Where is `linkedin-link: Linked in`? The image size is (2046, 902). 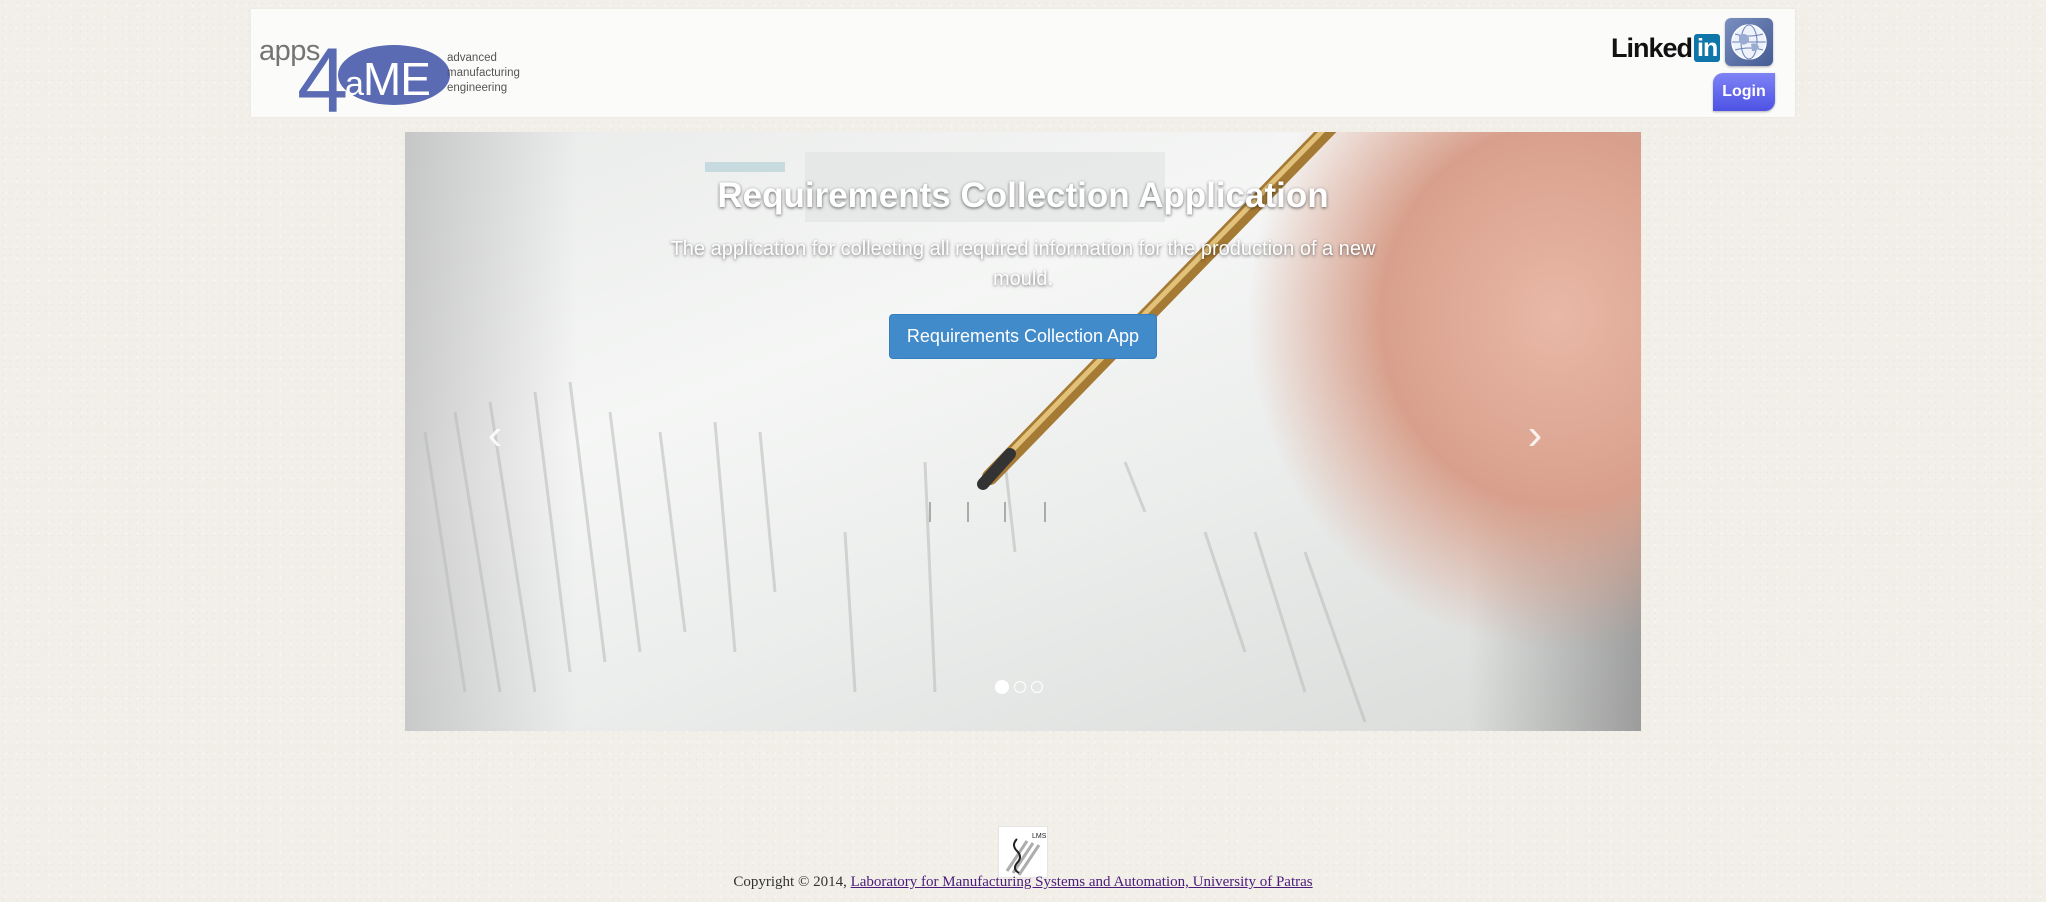 linkedin-link: Linked in is located at coordinates (1666, 48).